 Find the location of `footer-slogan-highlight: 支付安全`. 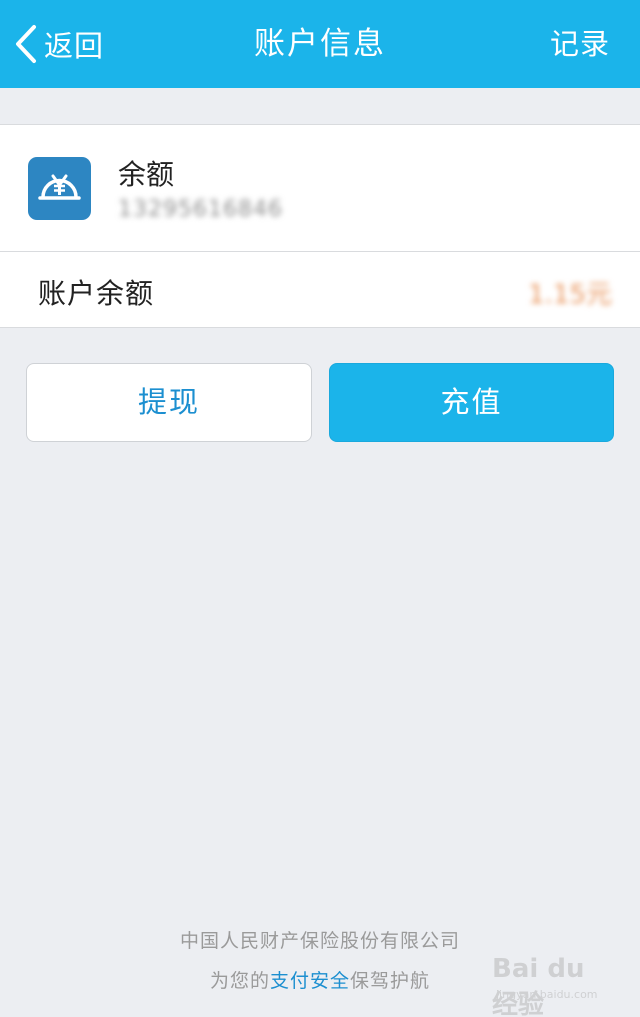

footer-slogan-highlight: 支付安全 is located at coordinates (309, 981).